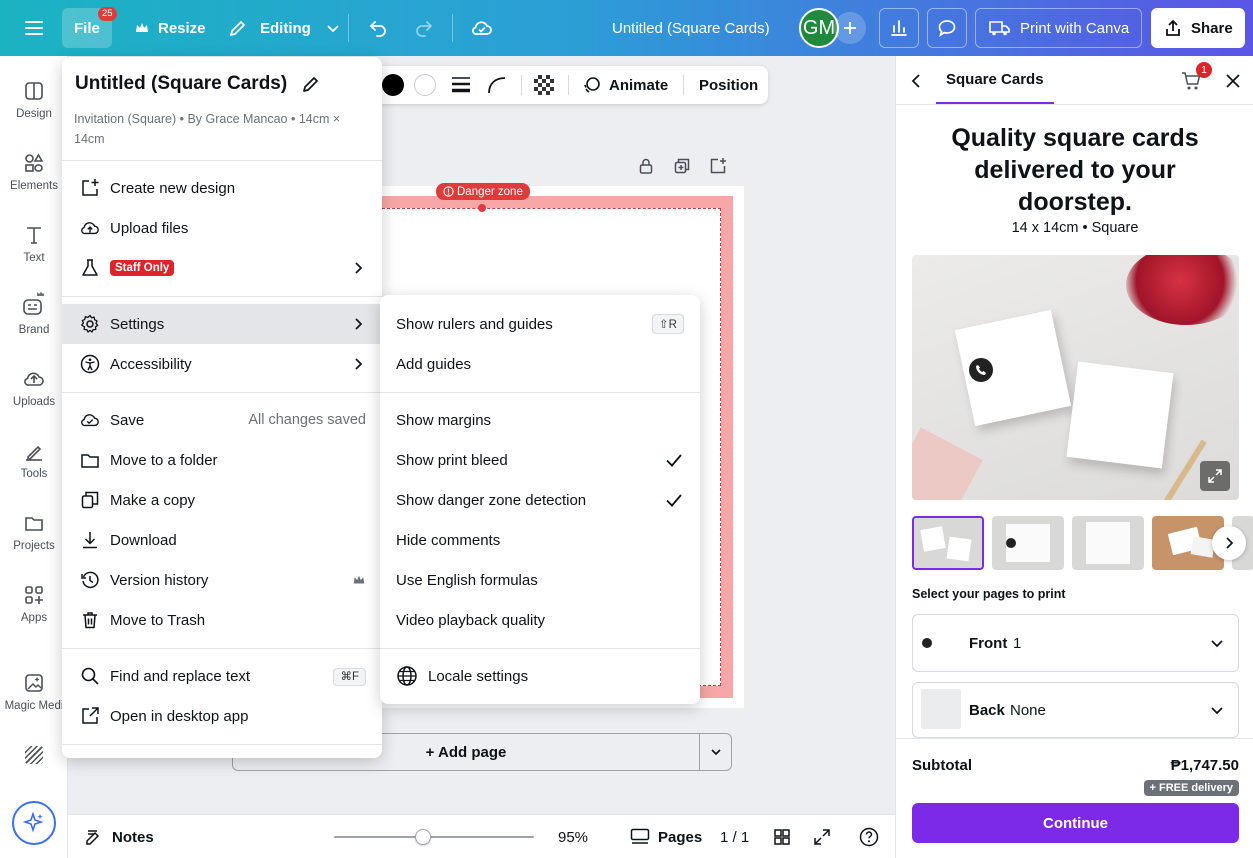  Describe the element at coordinates (625, 85) in the screenshot. I see `animate-button: Animate` at that location.